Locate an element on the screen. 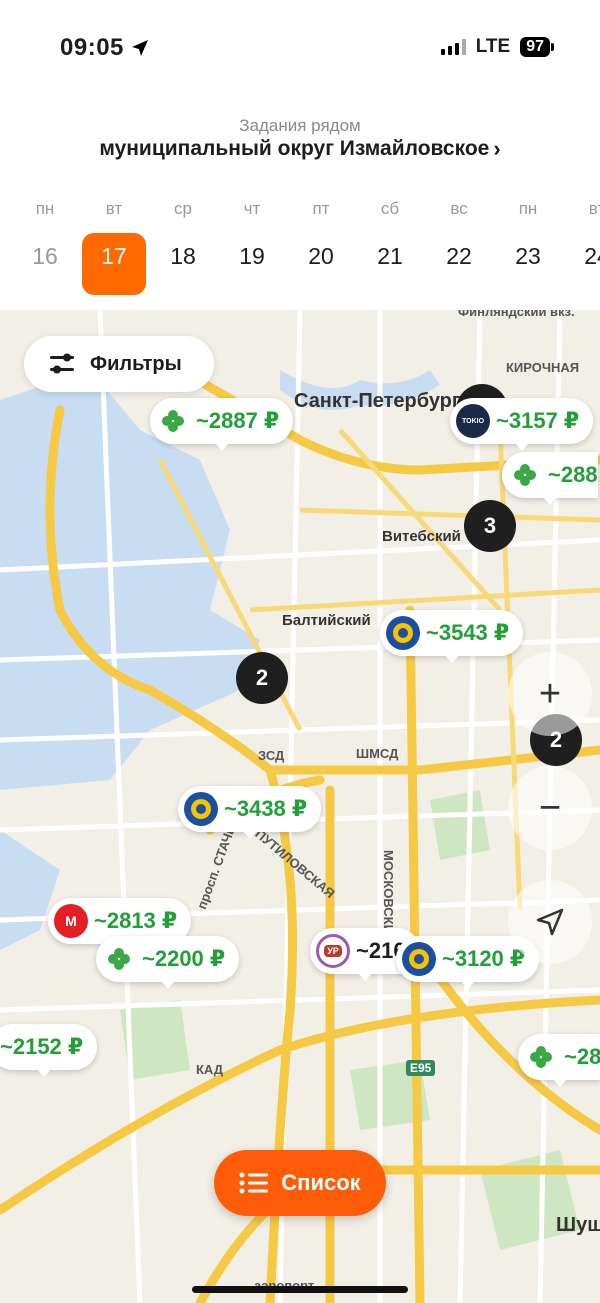 Image resolution: width=600 pixels, height=1303 pixels. map-label-e95: Е95 is located at coordinates (421, 1068).